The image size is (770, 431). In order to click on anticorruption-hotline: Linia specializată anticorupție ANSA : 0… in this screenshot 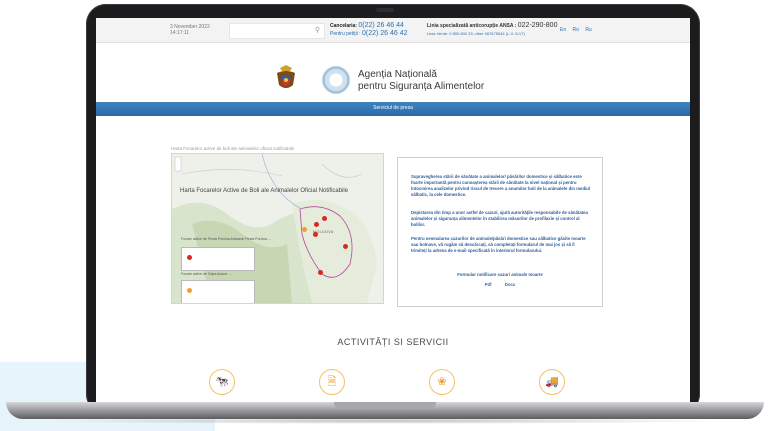, I will do `click(492, 29)`.